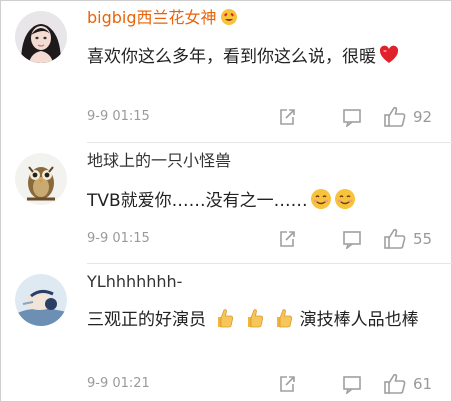 This screenshot has height=402, width=452. What do you see at coordinates (118, 383) in the screenshot?
I see `timestamp: 9-9 01:21` at bounding box center [118, 383].